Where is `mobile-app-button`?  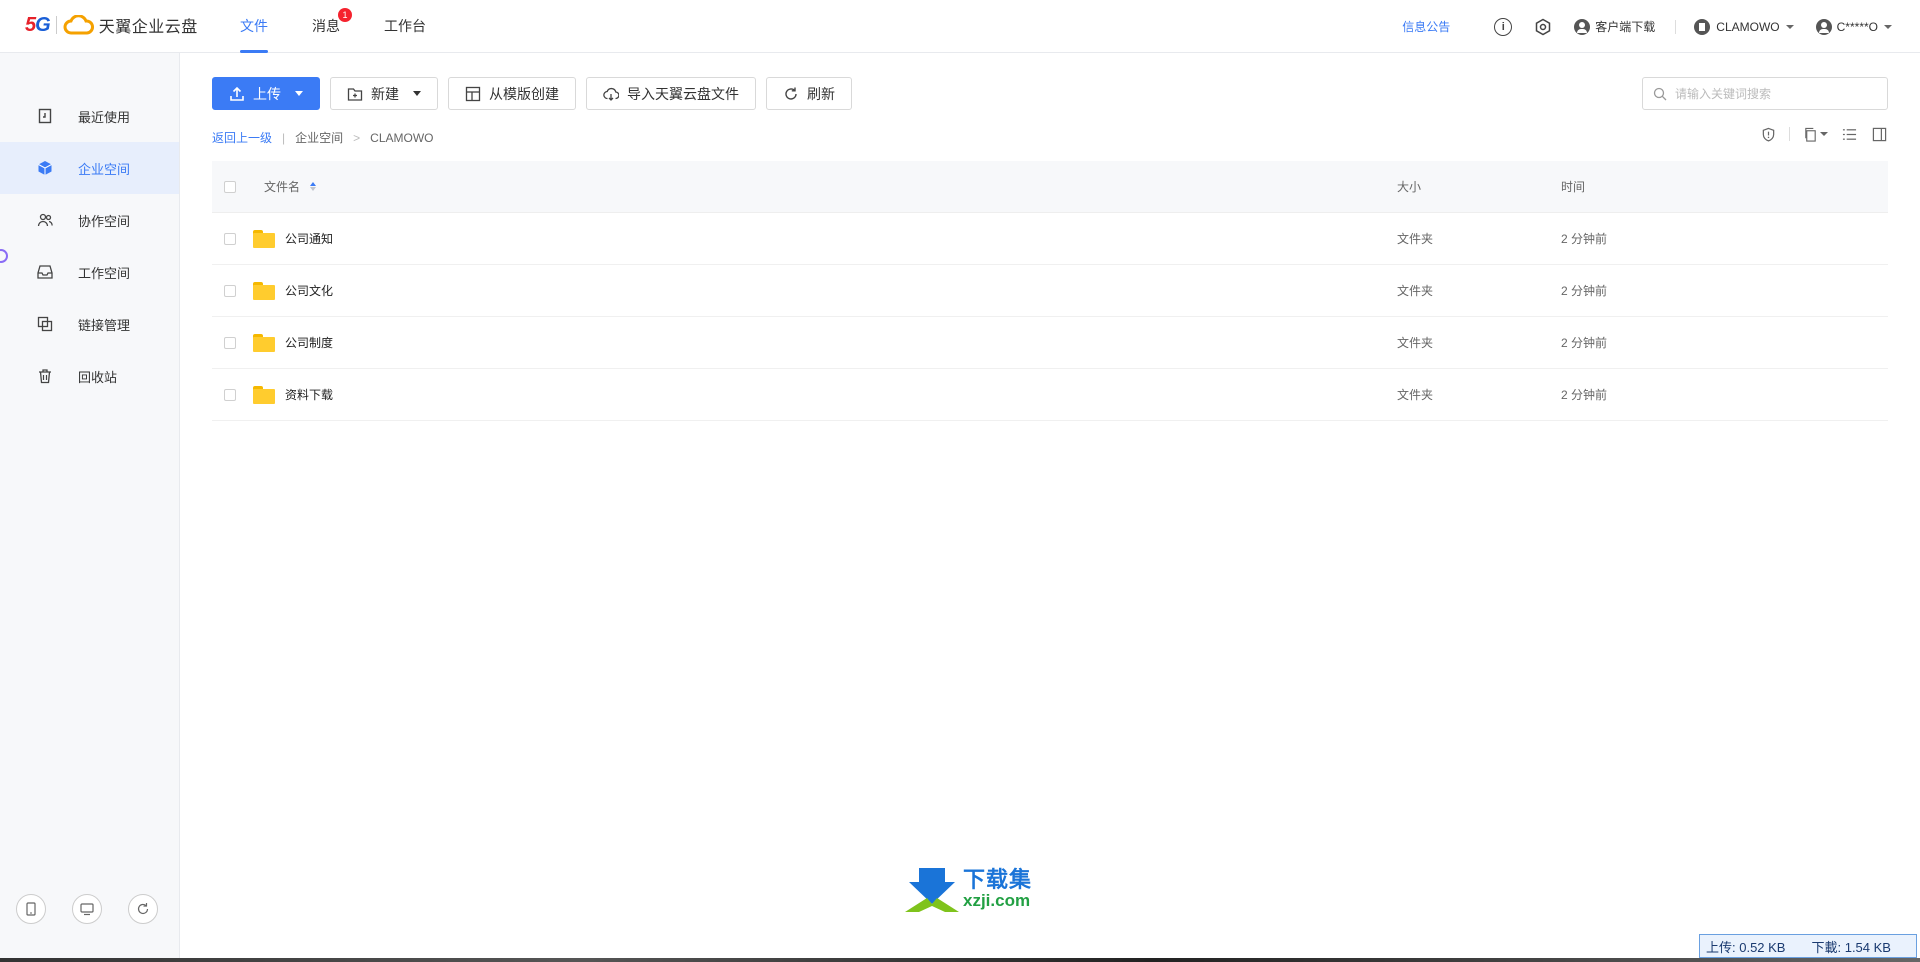 mobile-app-button is located at coordinates (31, 909).